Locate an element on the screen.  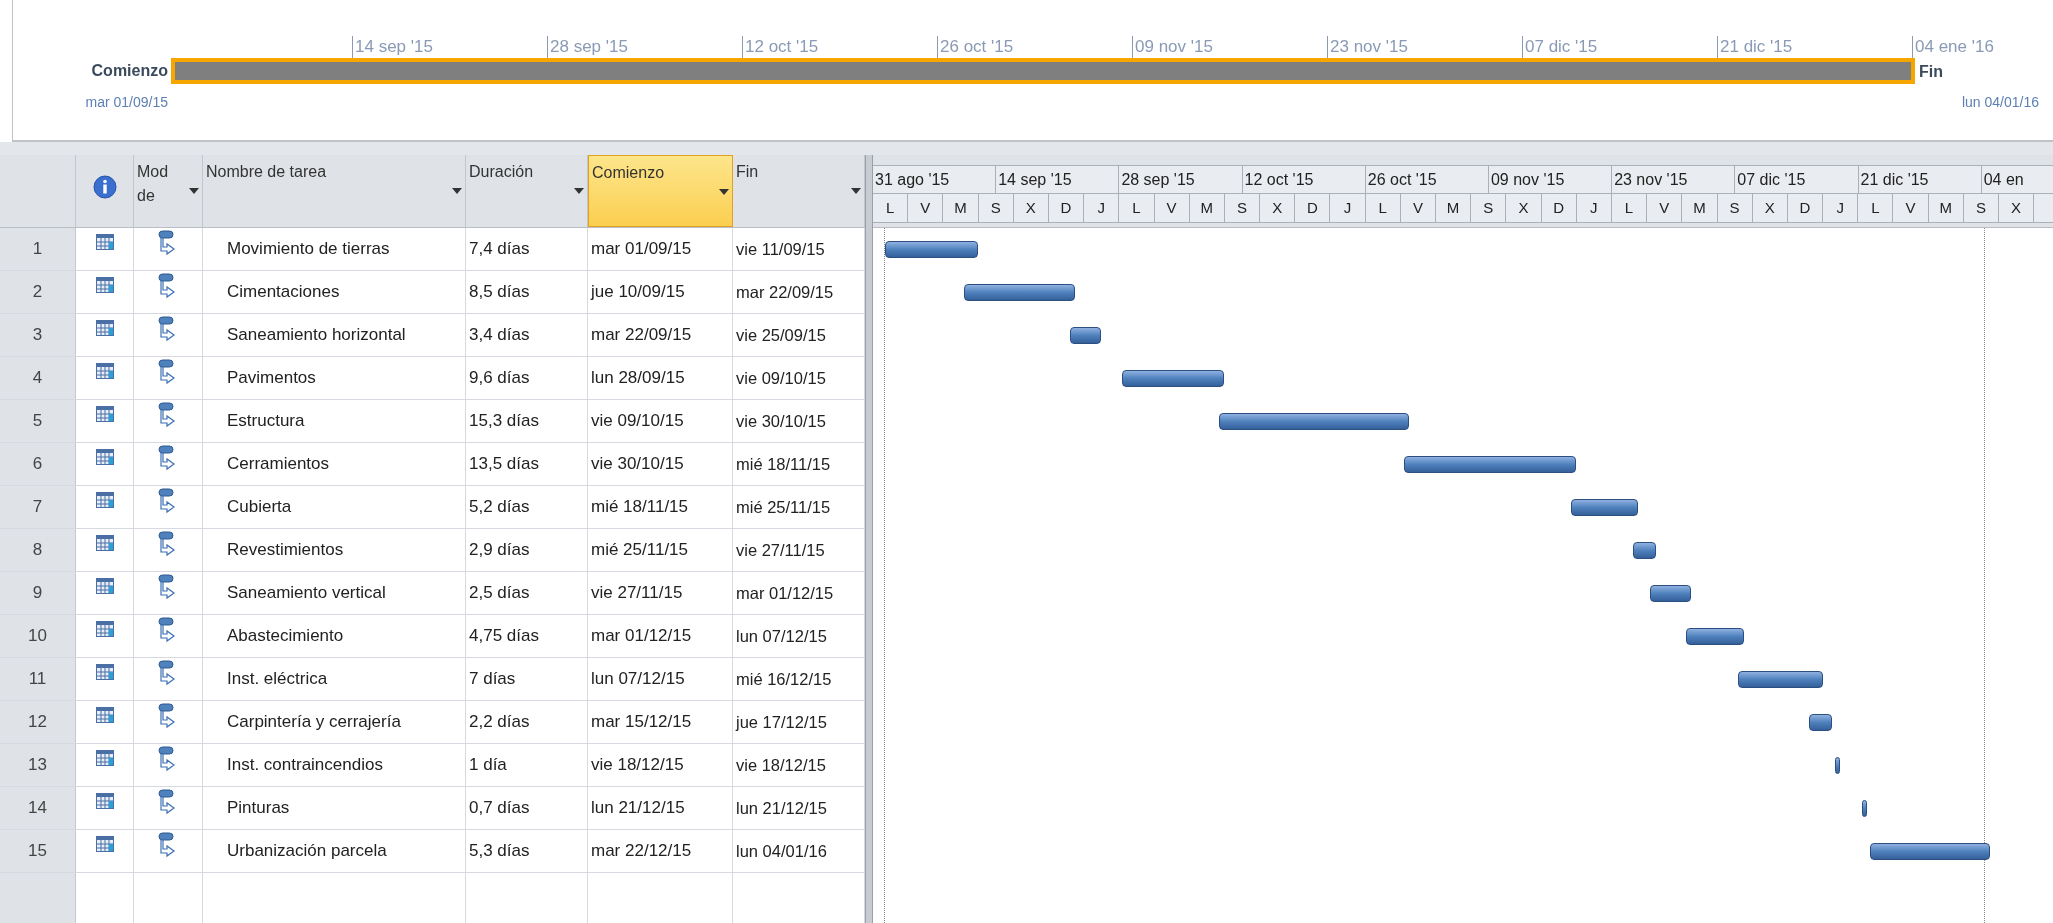
row-number: 9 is located at coordinates (38, 593).